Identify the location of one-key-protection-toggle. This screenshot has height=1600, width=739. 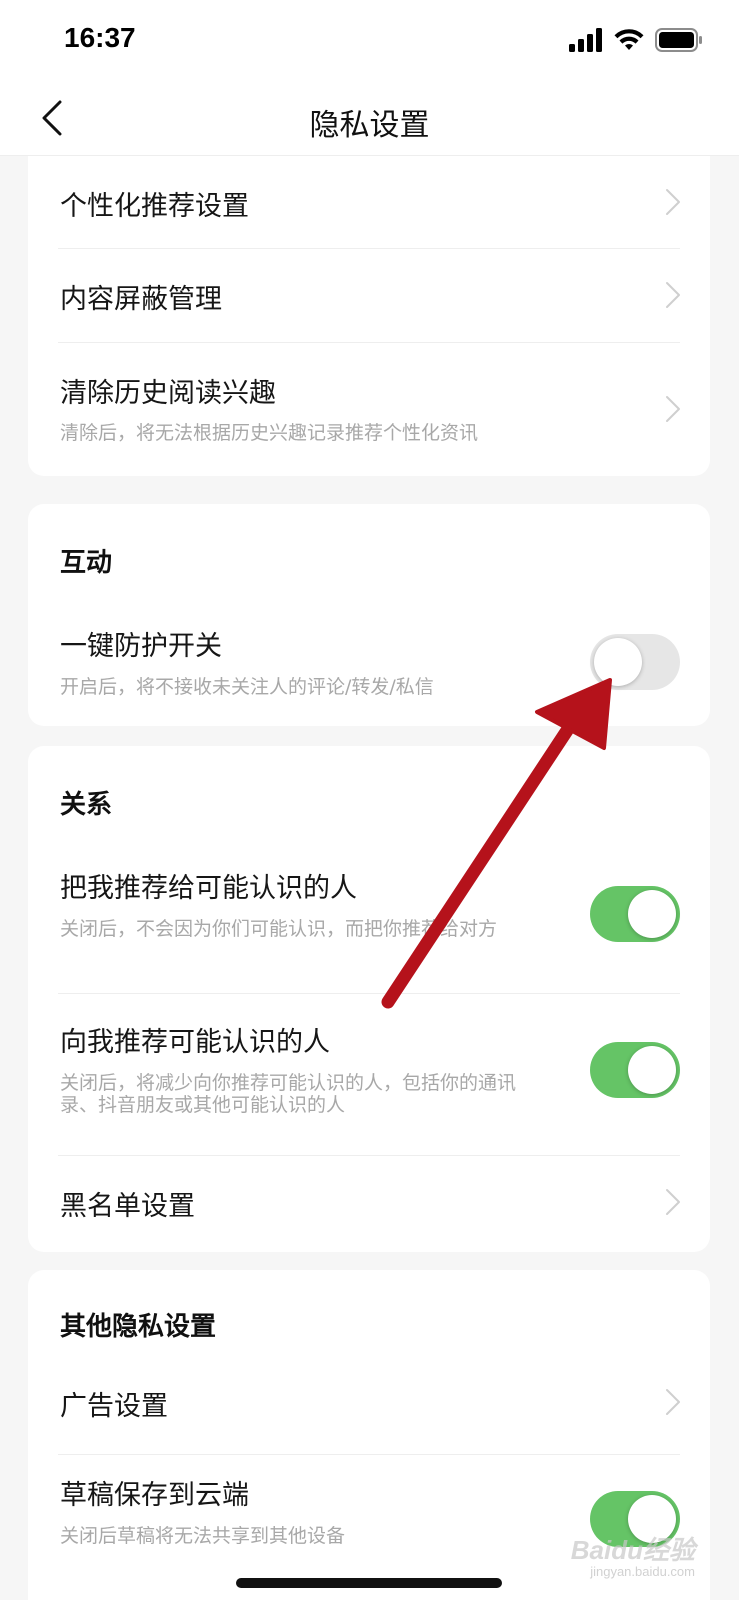
(635, 662).